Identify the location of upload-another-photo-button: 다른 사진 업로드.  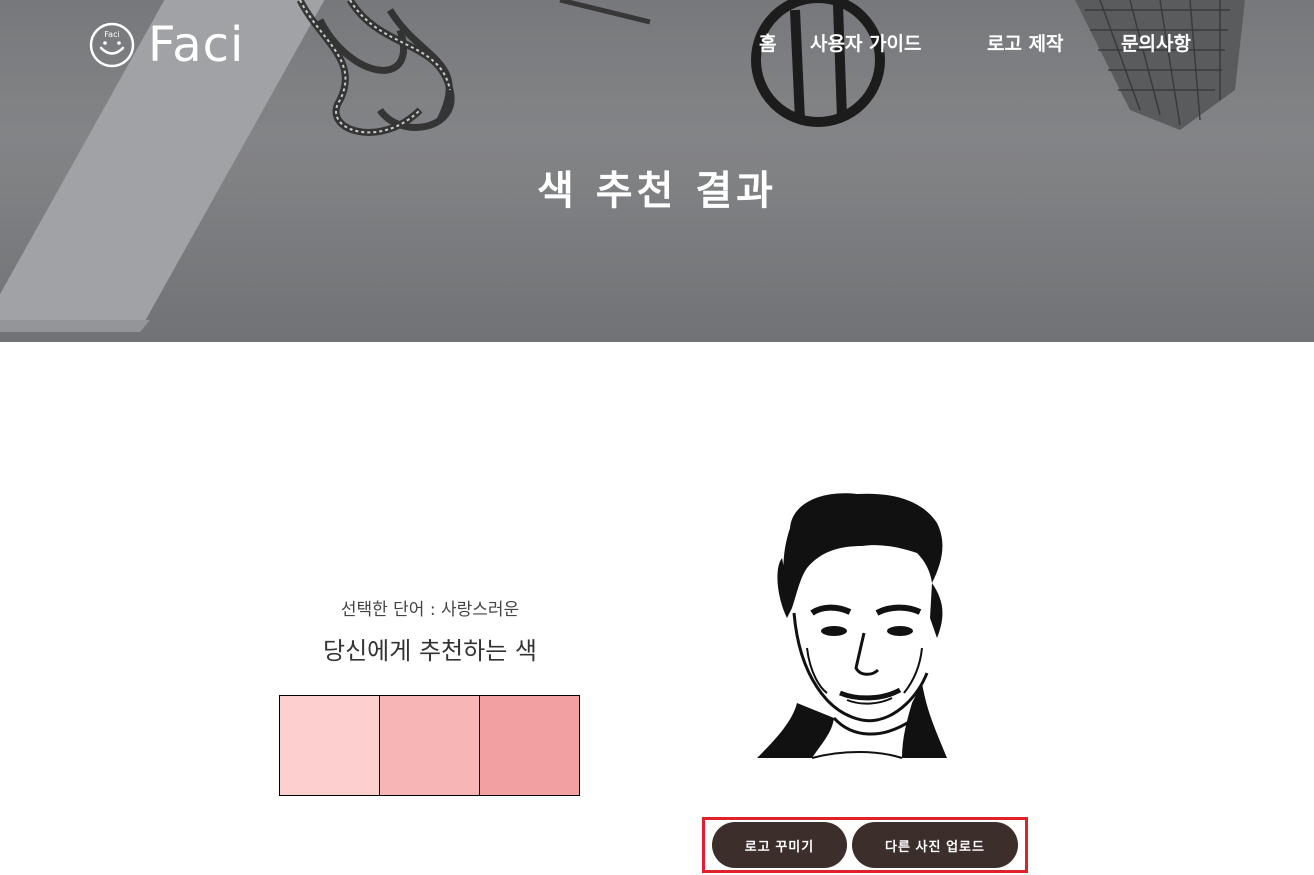
(935, 845).